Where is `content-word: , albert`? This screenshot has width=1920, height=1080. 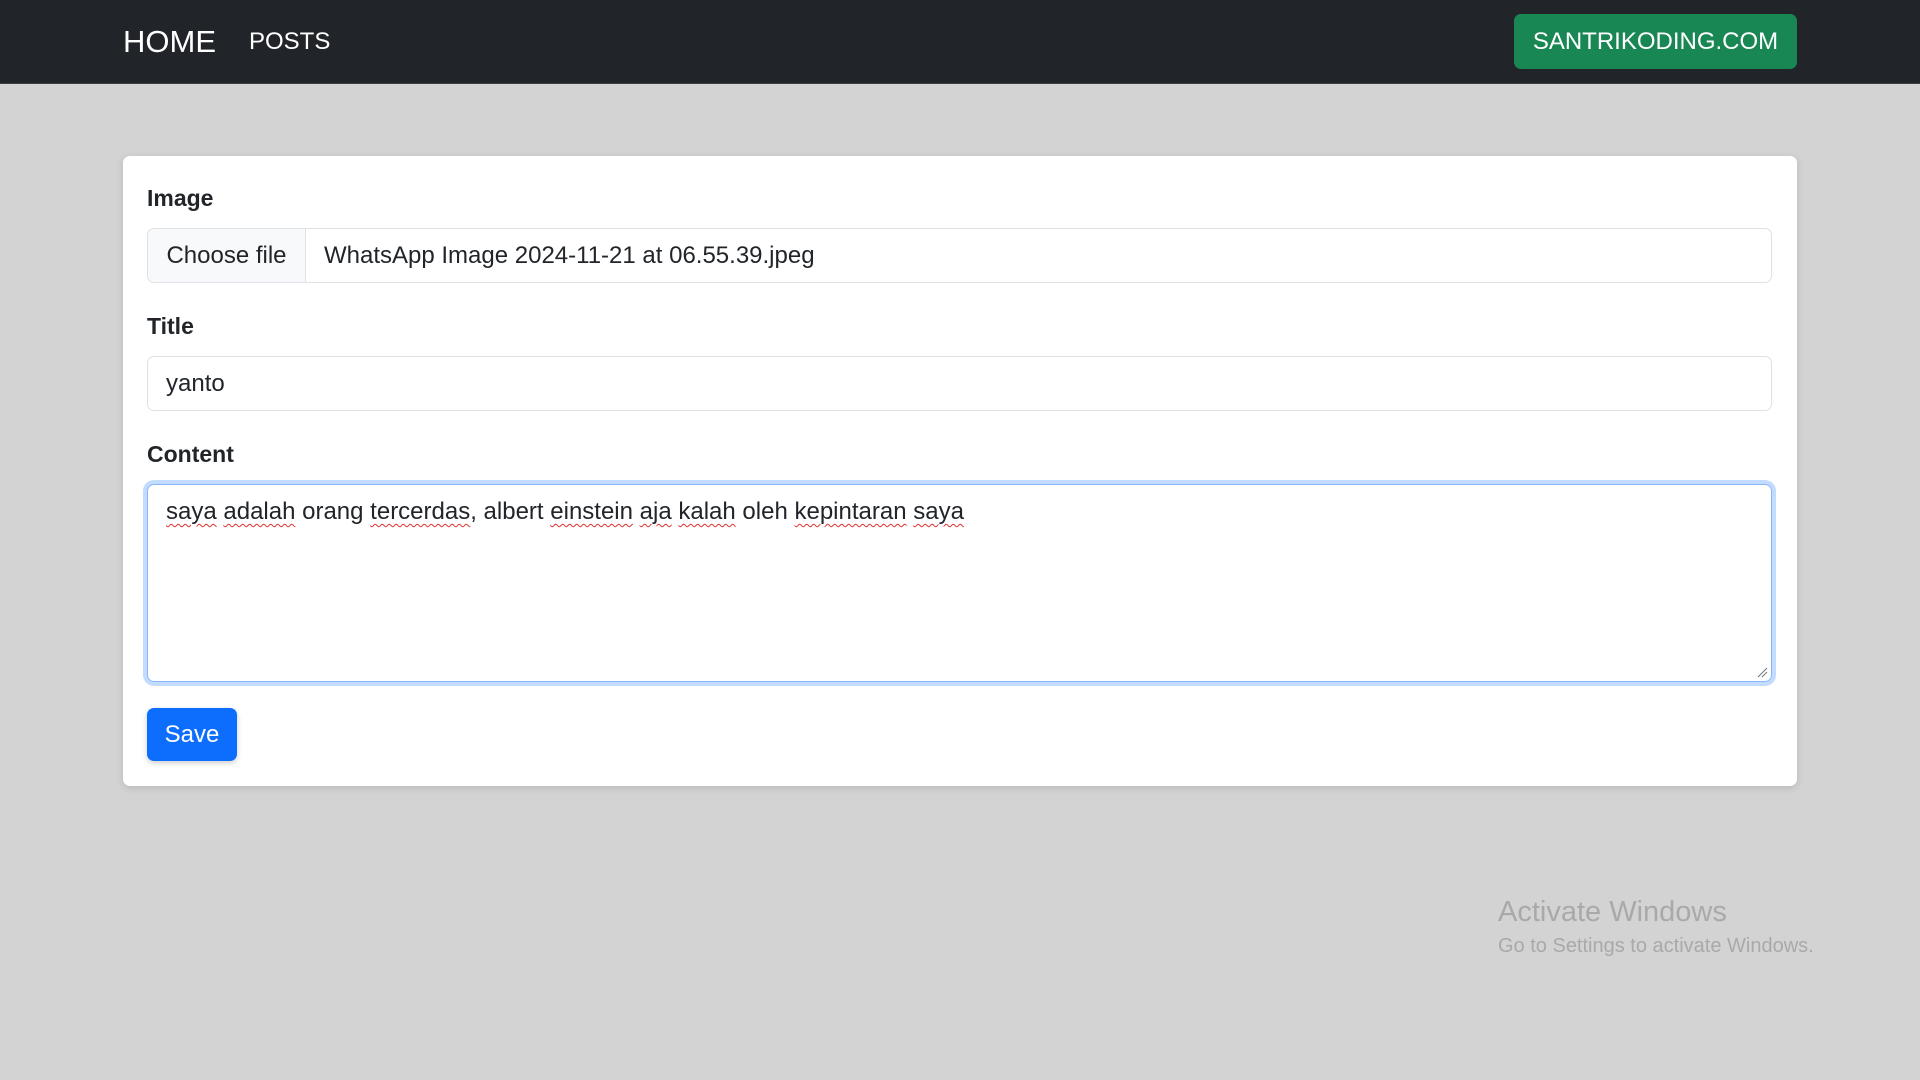
content-word: , albert is located at coordinates (510, 511).